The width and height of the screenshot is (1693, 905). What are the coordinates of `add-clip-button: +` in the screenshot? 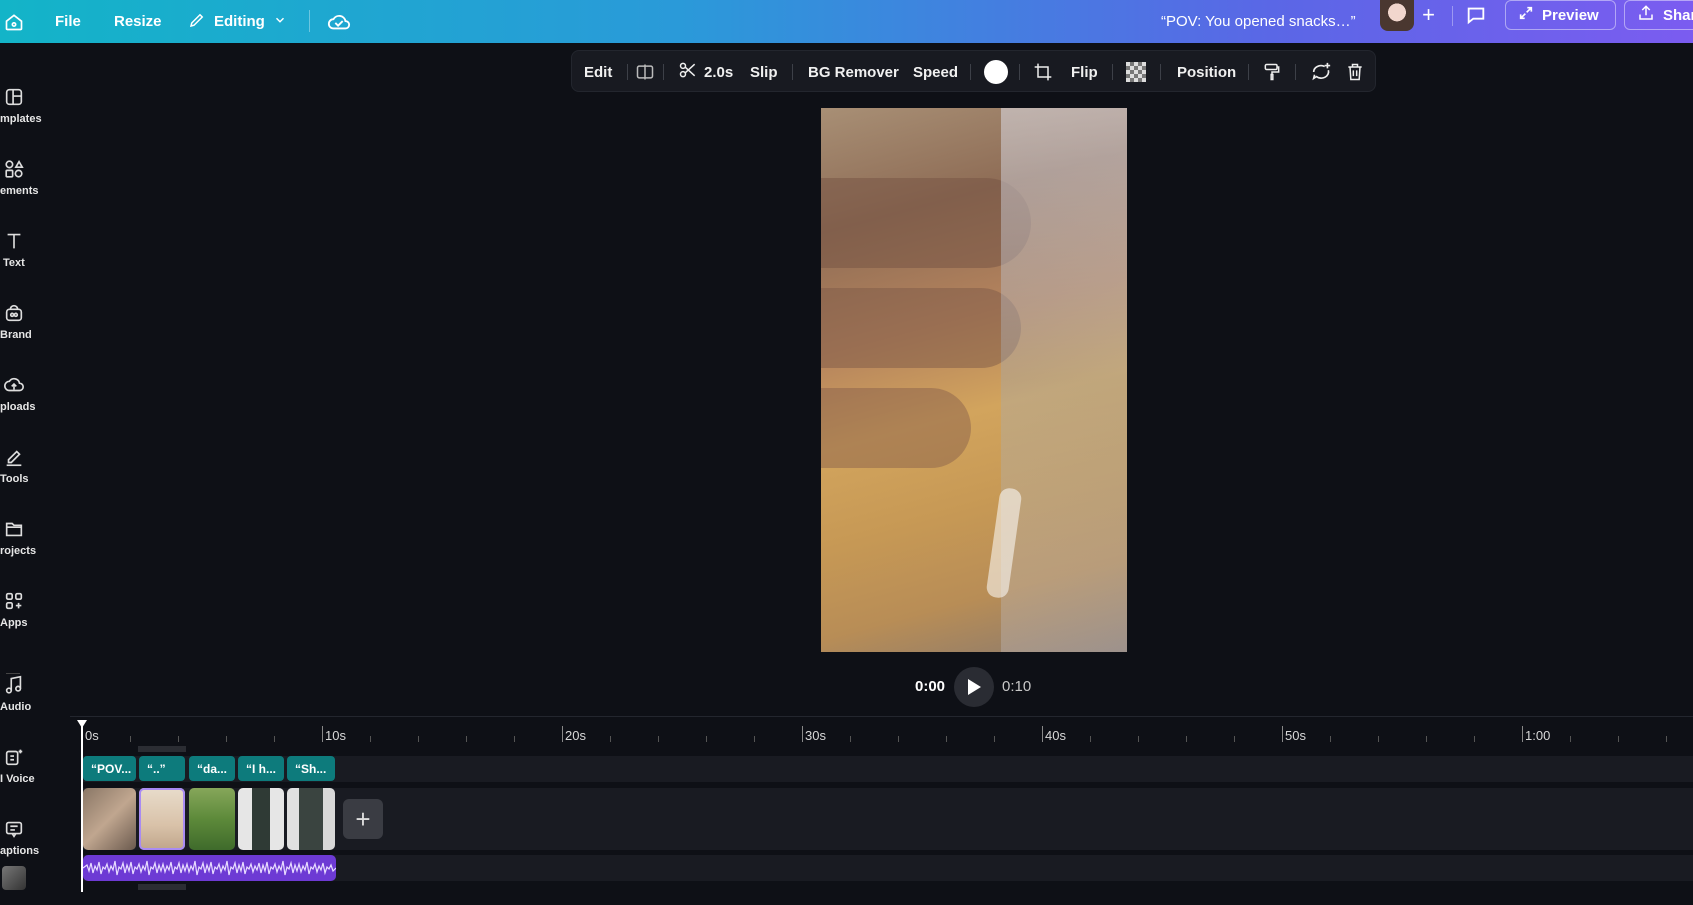 It's located at (363, 819).